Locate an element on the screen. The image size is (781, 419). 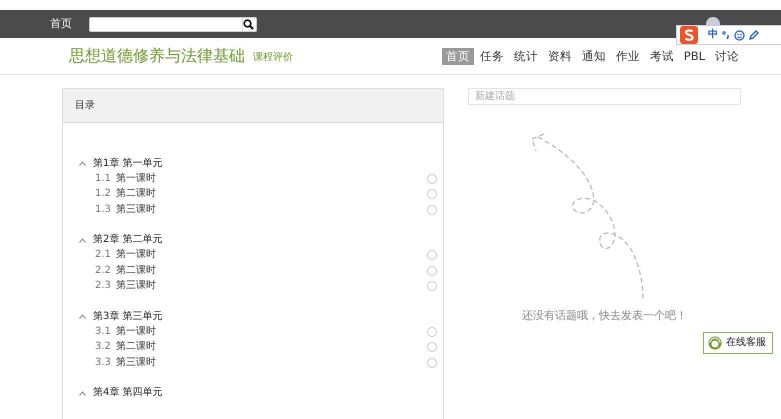
nav-tab: 通知 is located at coordinates (594, 56).